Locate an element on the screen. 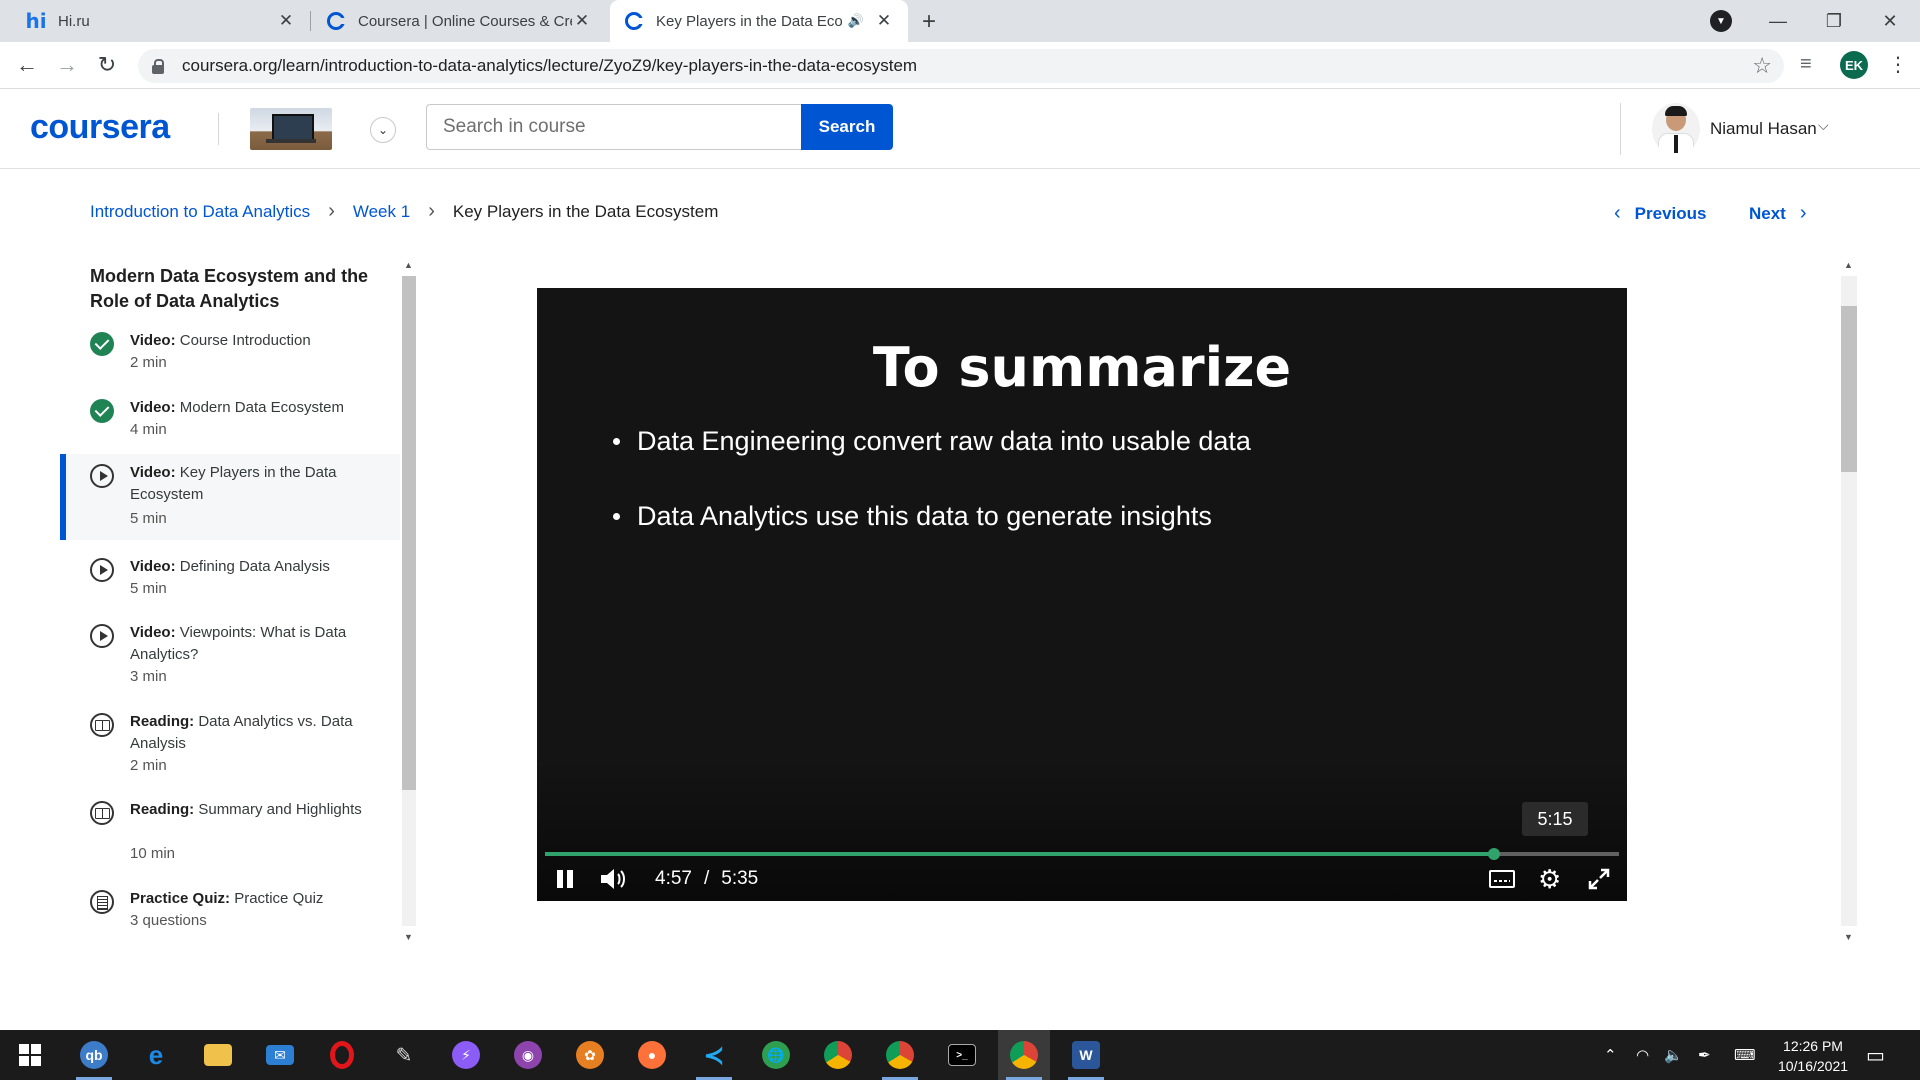  sidebar-scrollbar: ▲ ▼ is located at coordinates (410, 601).